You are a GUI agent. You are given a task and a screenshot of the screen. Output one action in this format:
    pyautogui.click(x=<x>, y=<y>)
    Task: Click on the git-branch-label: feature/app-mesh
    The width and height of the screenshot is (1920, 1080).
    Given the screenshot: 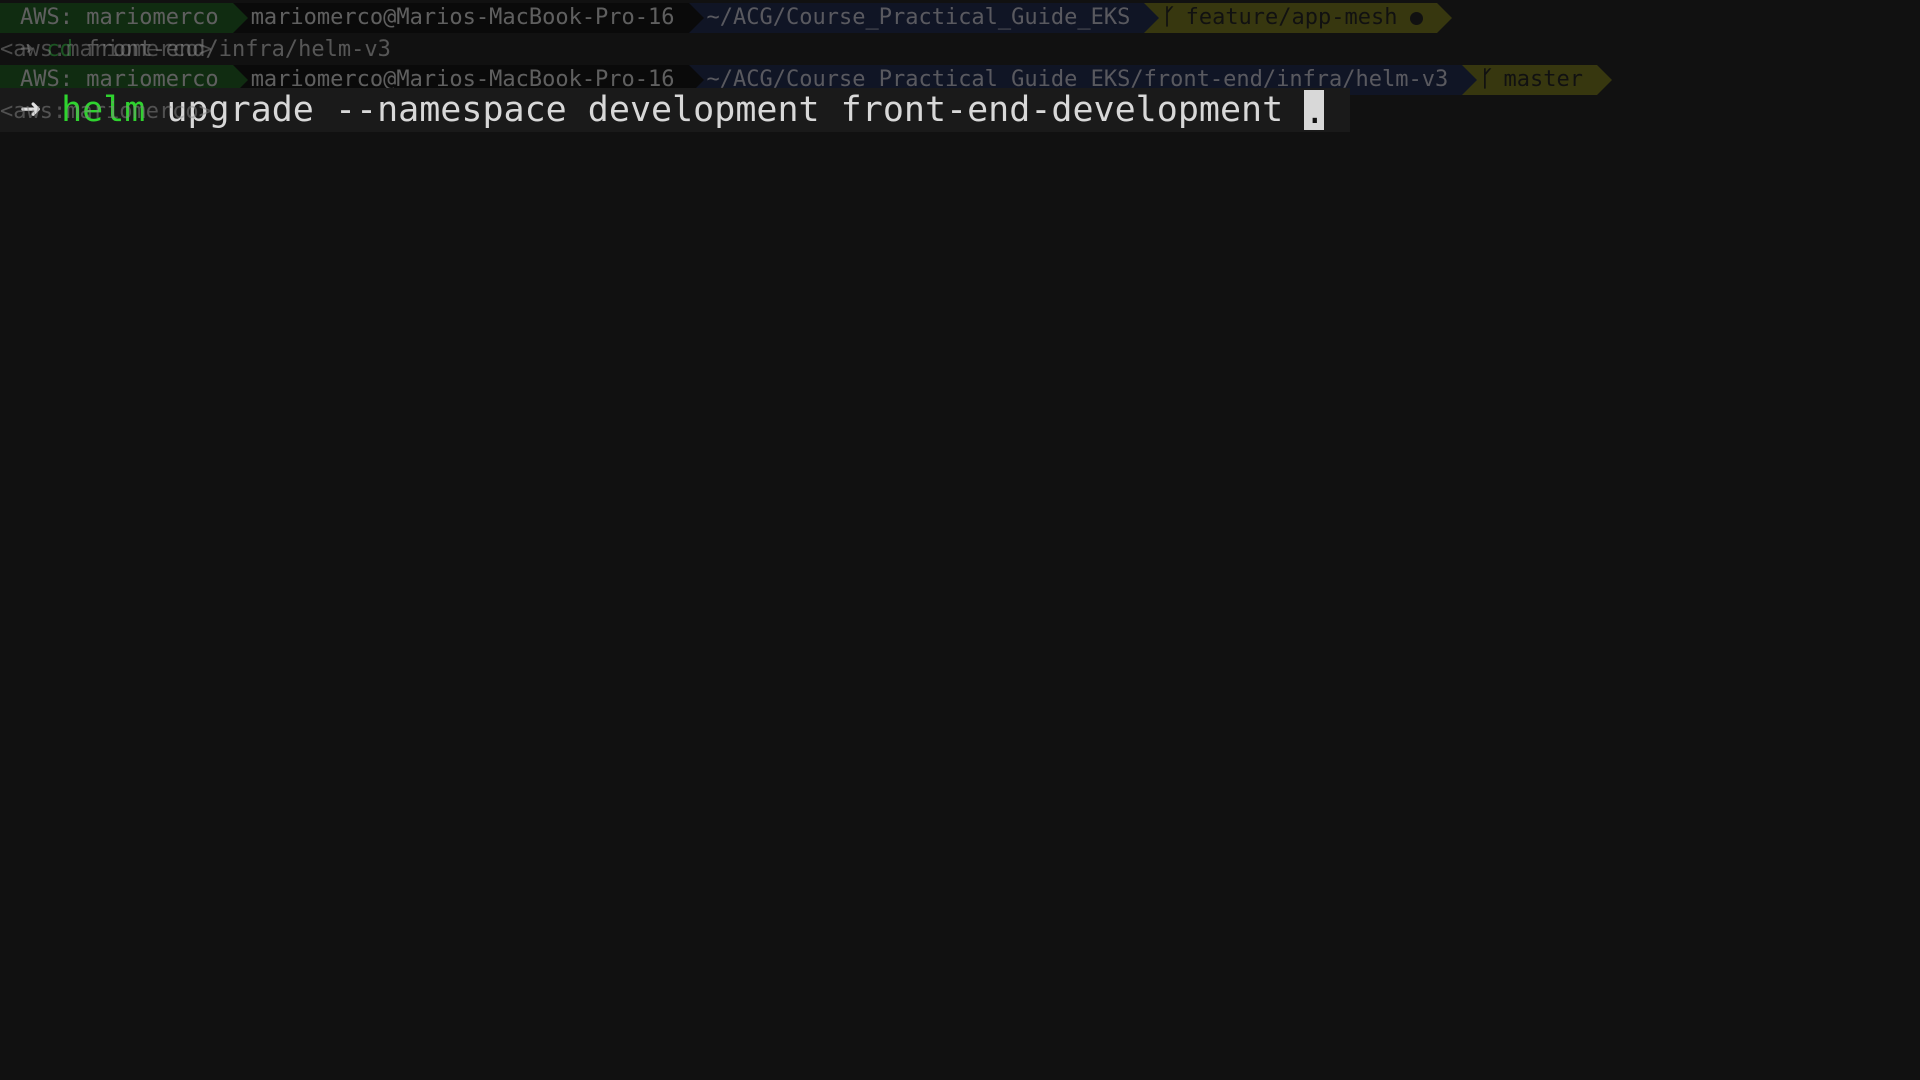 What is the action you would take?
    pyautogui.click(x=1291, y=17)
    